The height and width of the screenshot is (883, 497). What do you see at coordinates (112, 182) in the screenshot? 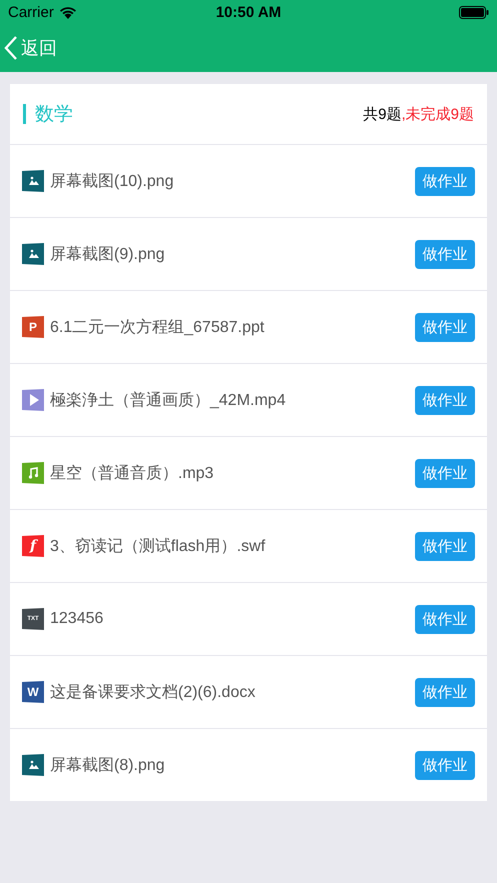
I see `file-name: 屏幕截图(10).png` at bounding box center [112, 182].